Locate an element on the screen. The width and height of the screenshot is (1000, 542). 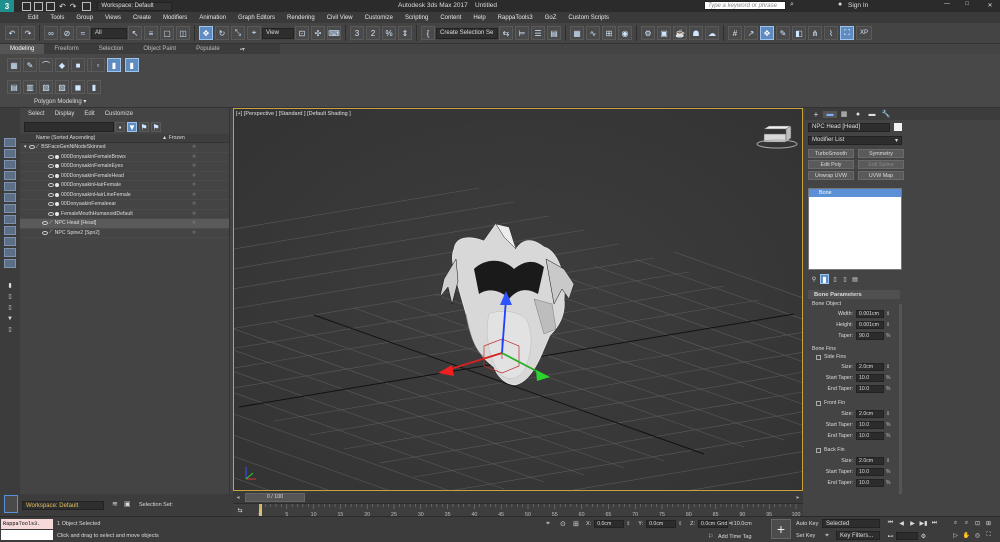
hierarchy-tab-icon: ▦ is located at coordinates (844, 114).